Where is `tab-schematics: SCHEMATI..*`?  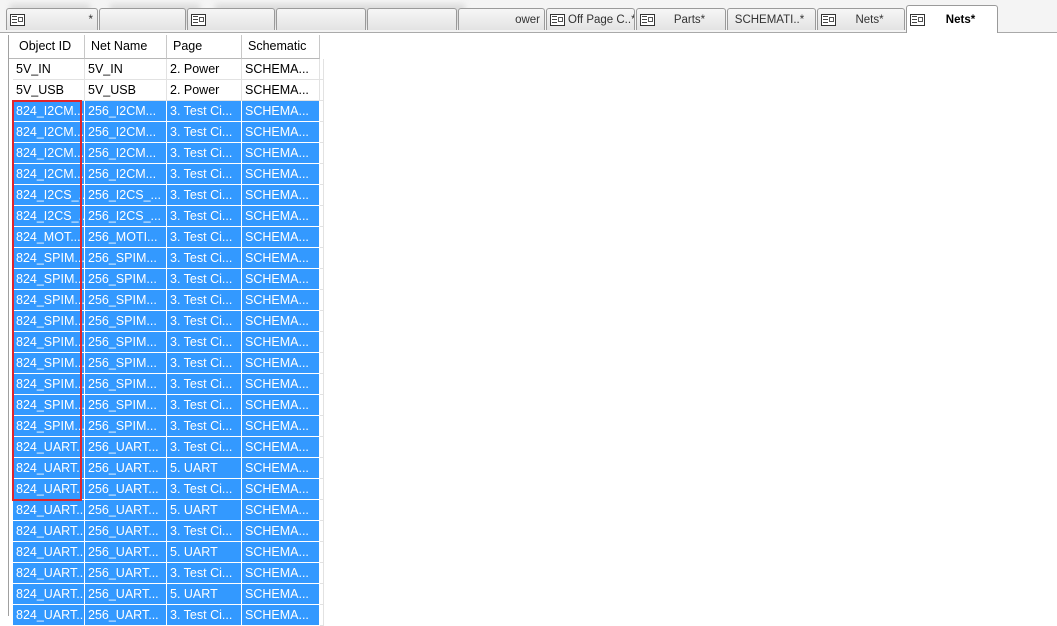
tab-schematics: SCHEMATI..* is located at coordinates (771, 19).